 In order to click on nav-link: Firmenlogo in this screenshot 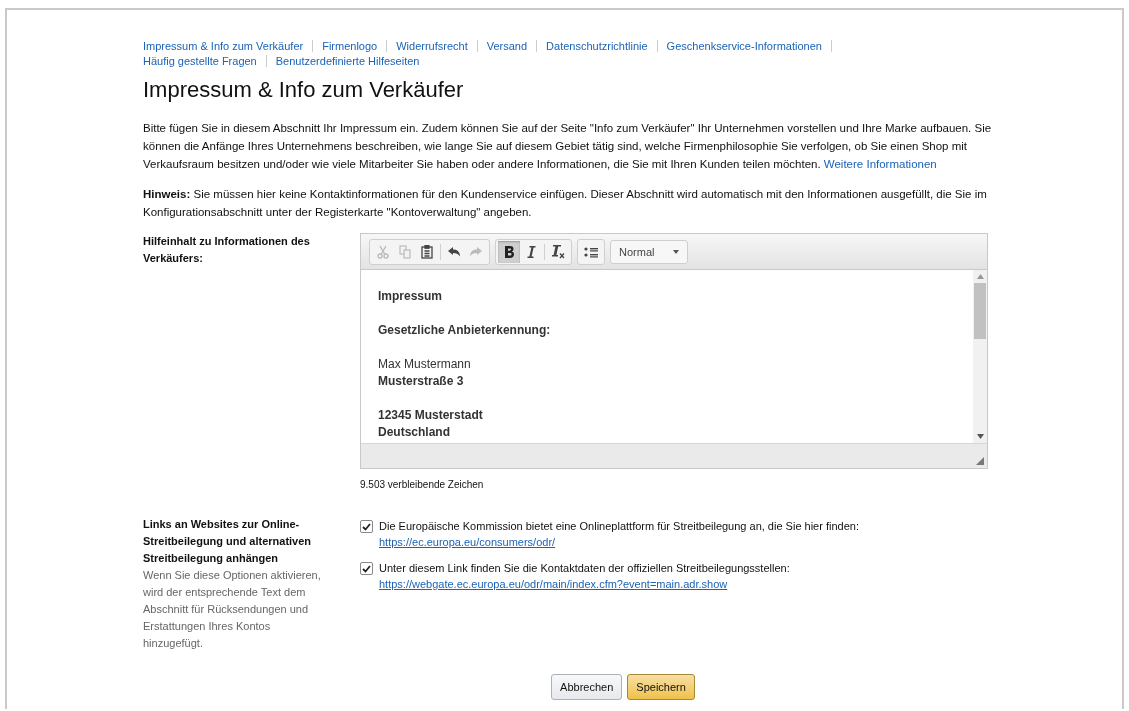, I will do `click(350, 46)`.